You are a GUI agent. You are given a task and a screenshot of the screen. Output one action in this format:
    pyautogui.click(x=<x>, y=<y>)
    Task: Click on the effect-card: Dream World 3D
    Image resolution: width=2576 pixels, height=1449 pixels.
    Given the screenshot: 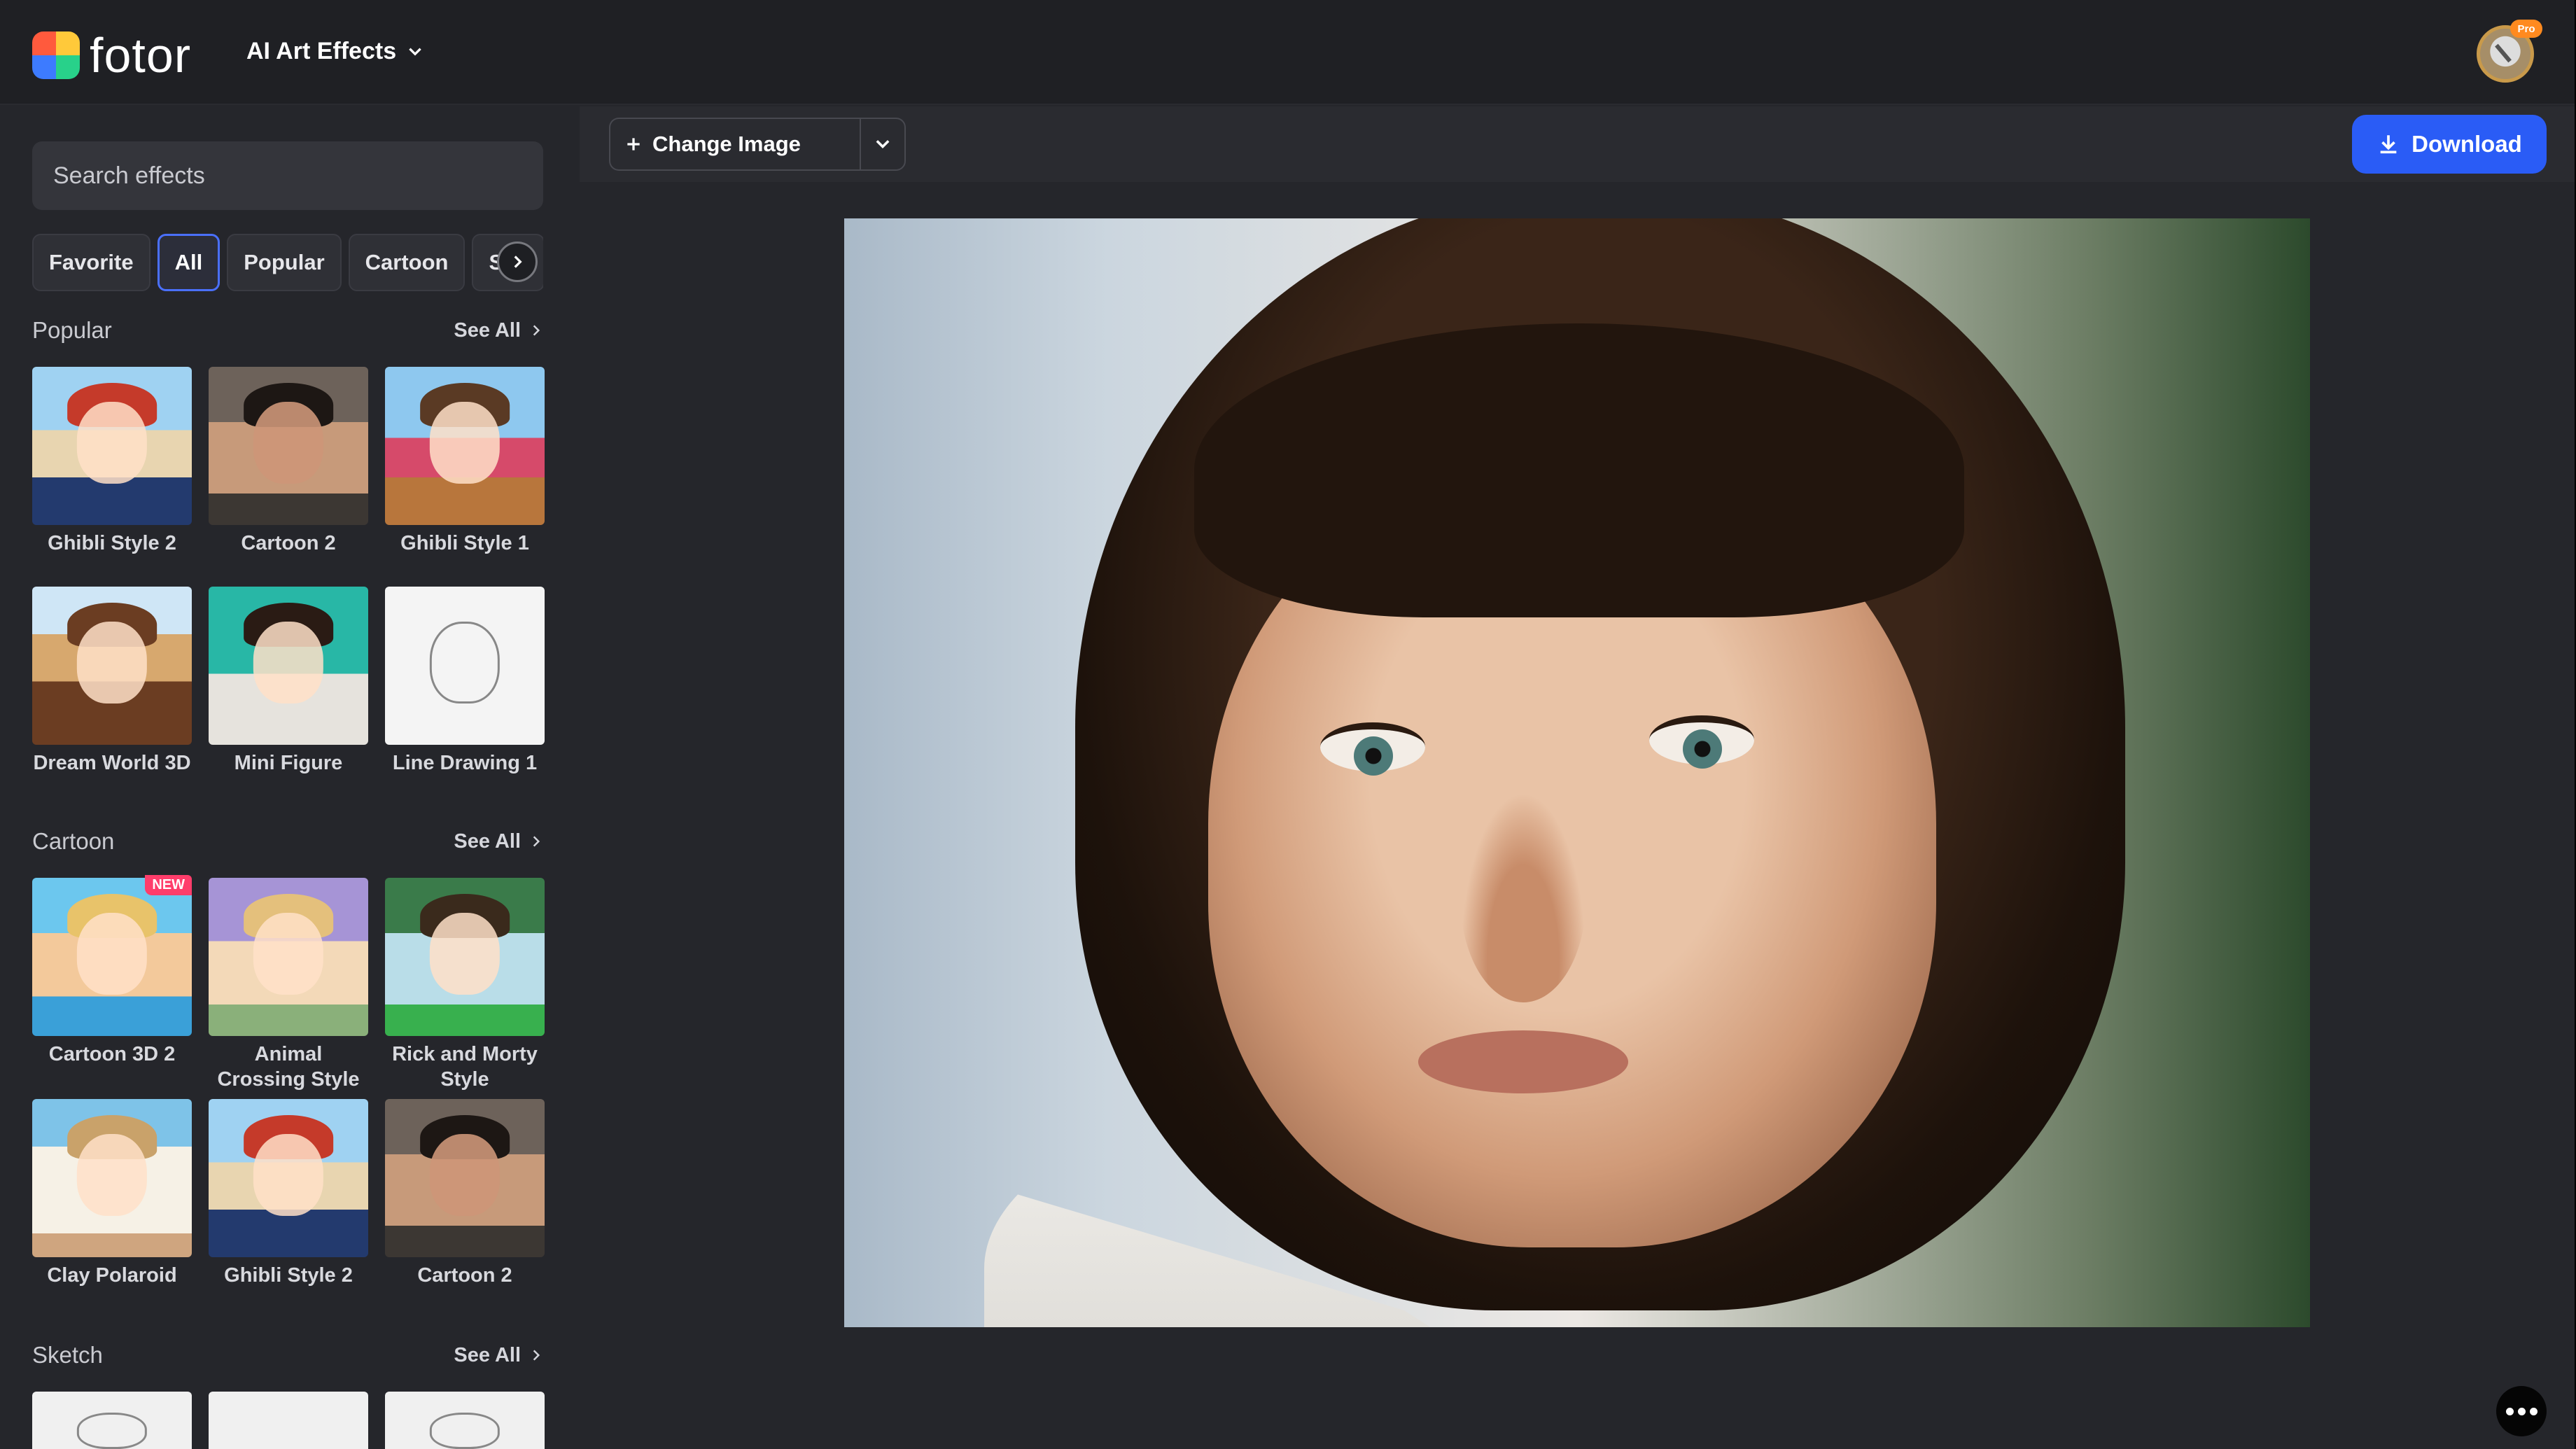 What is the action you would take?
    pyautogui.click(x=112, y=681)
    